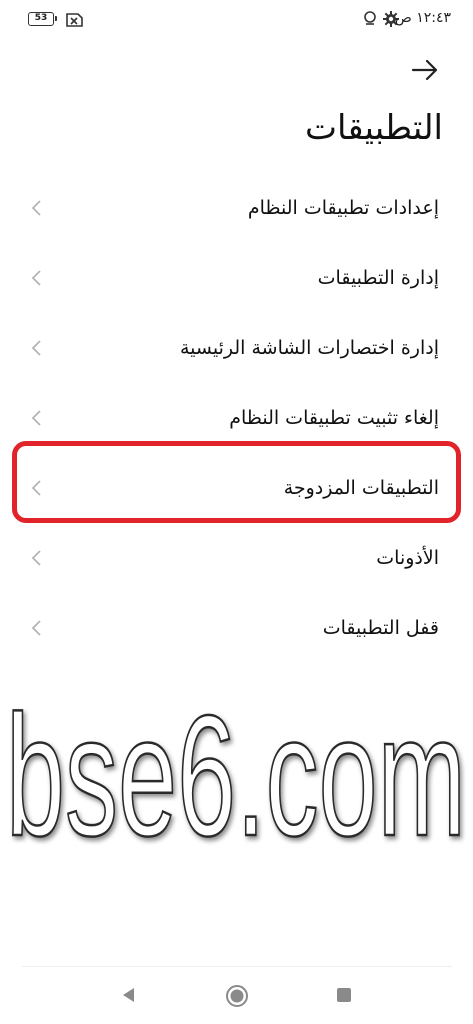 The image size is (473, 1024). Describe the element at coordinates (370, 18) in the screenshot. I see `location-icon` at that location.